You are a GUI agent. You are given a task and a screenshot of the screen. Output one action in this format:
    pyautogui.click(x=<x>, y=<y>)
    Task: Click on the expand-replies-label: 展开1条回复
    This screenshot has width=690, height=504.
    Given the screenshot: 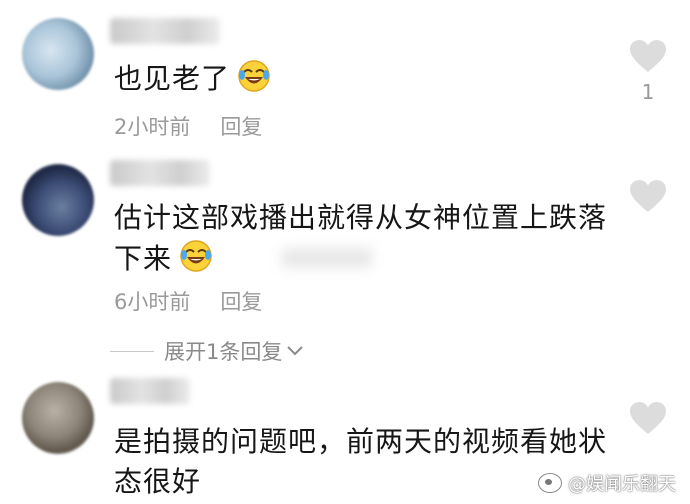 What is the action you would take?
    pyautogui.click(x=223, y=352)
    